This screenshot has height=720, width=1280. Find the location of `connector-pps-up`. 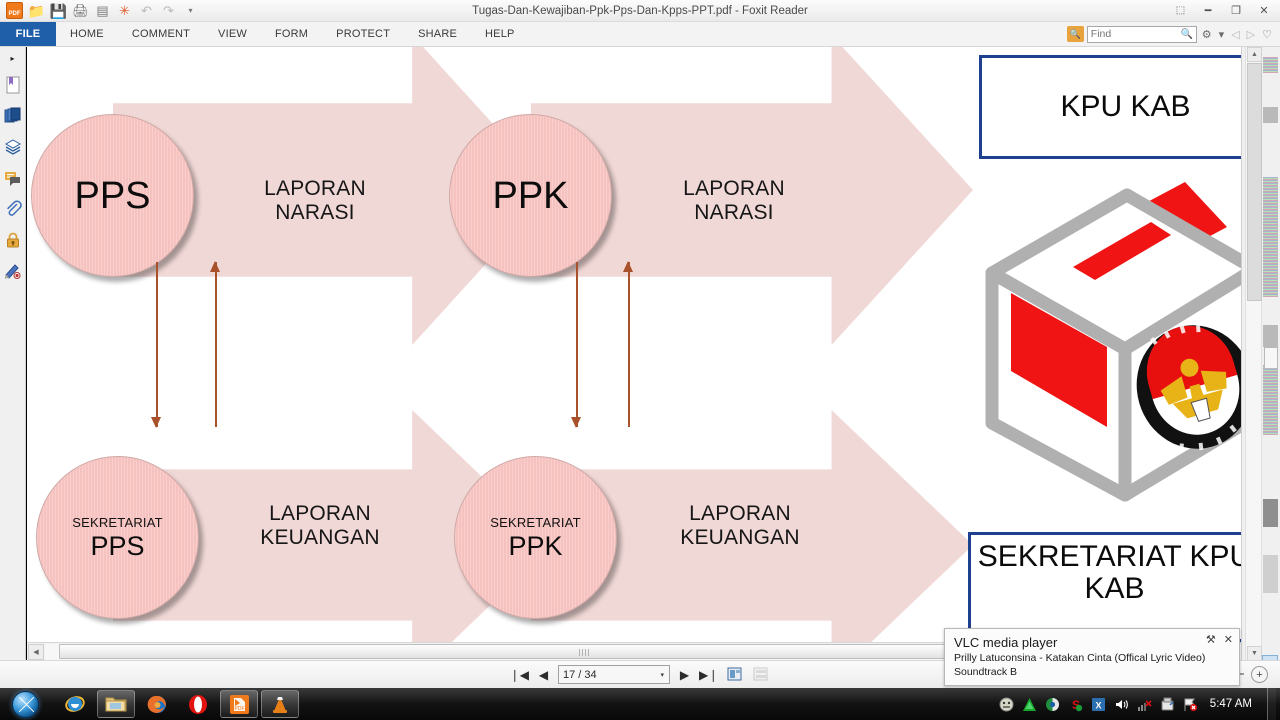

connector-pps-up is located at coordinates (216, 344).